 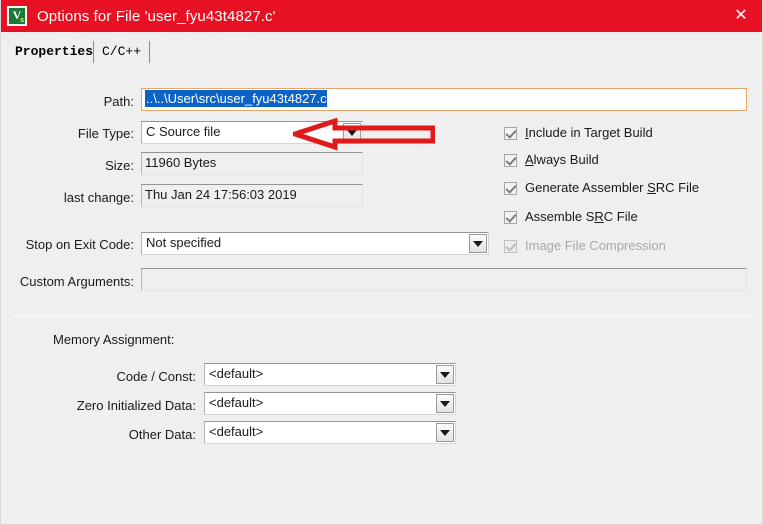 What do you see at coordinates (93, 52) in the screenshot?
I see `tab-divider` at bounding box center [93, 52].